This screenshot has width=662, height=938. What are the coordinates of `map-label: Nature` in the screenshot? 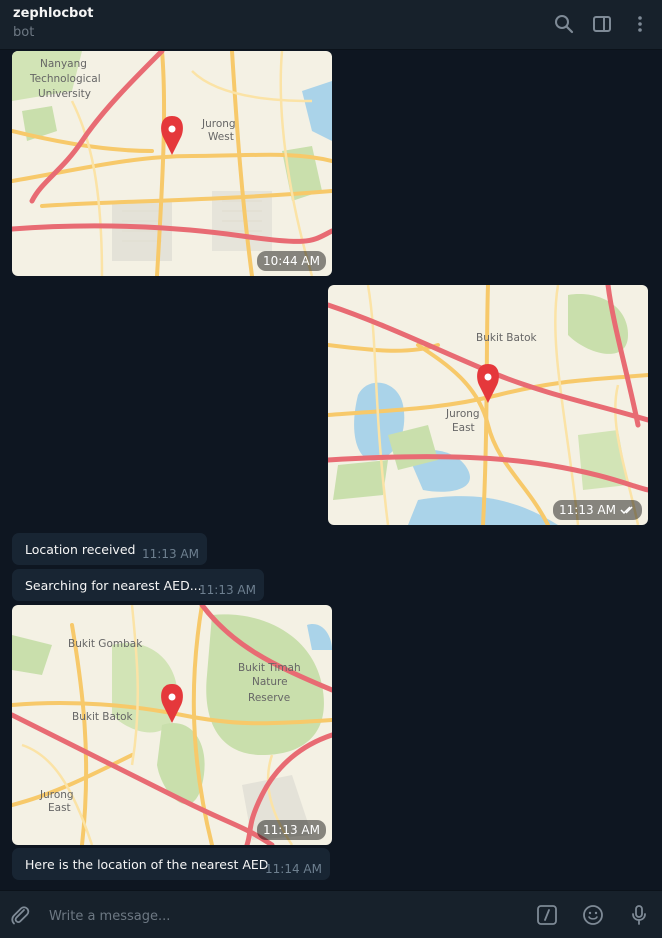 It's located at (270, 682).